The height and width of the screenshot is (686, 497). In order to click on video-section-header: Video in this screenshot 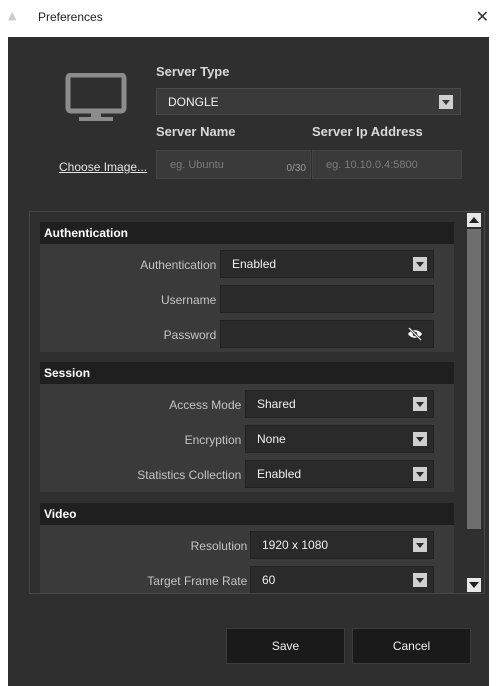, I will do `click(247, 514)`.